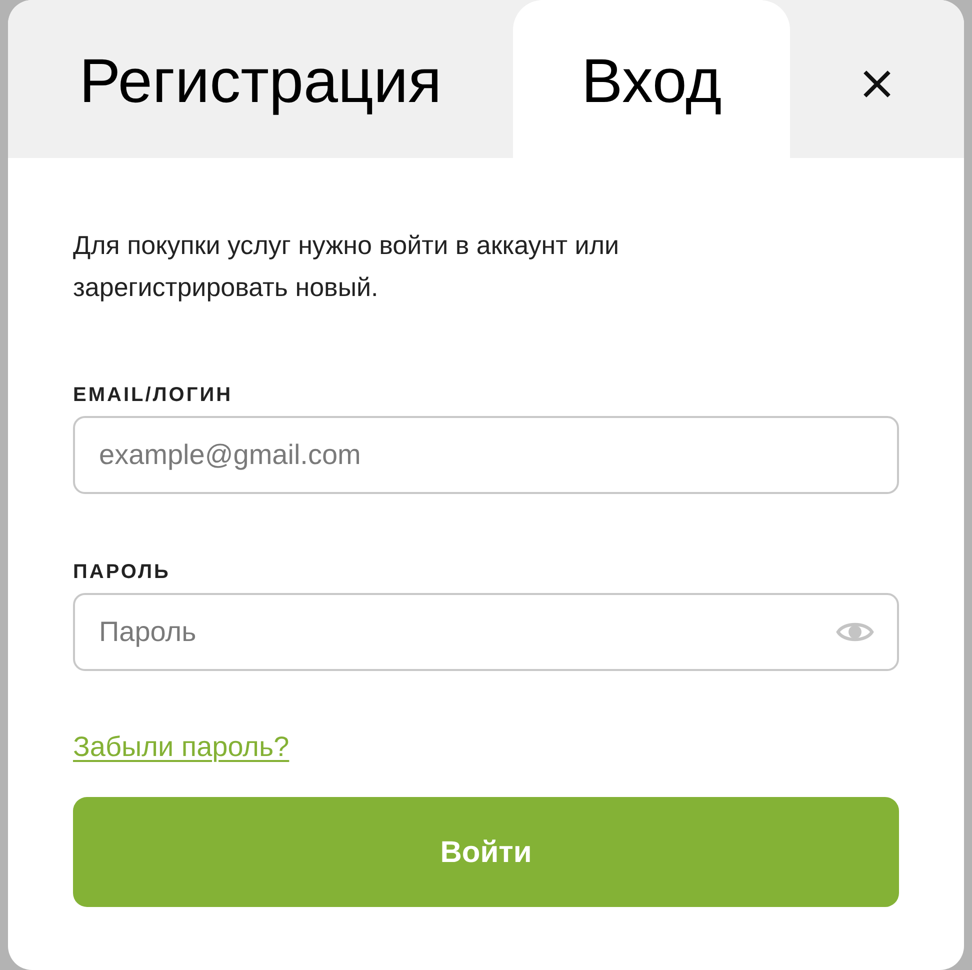  I want to click on email-field: example@gmail.com, so click(486, 455).